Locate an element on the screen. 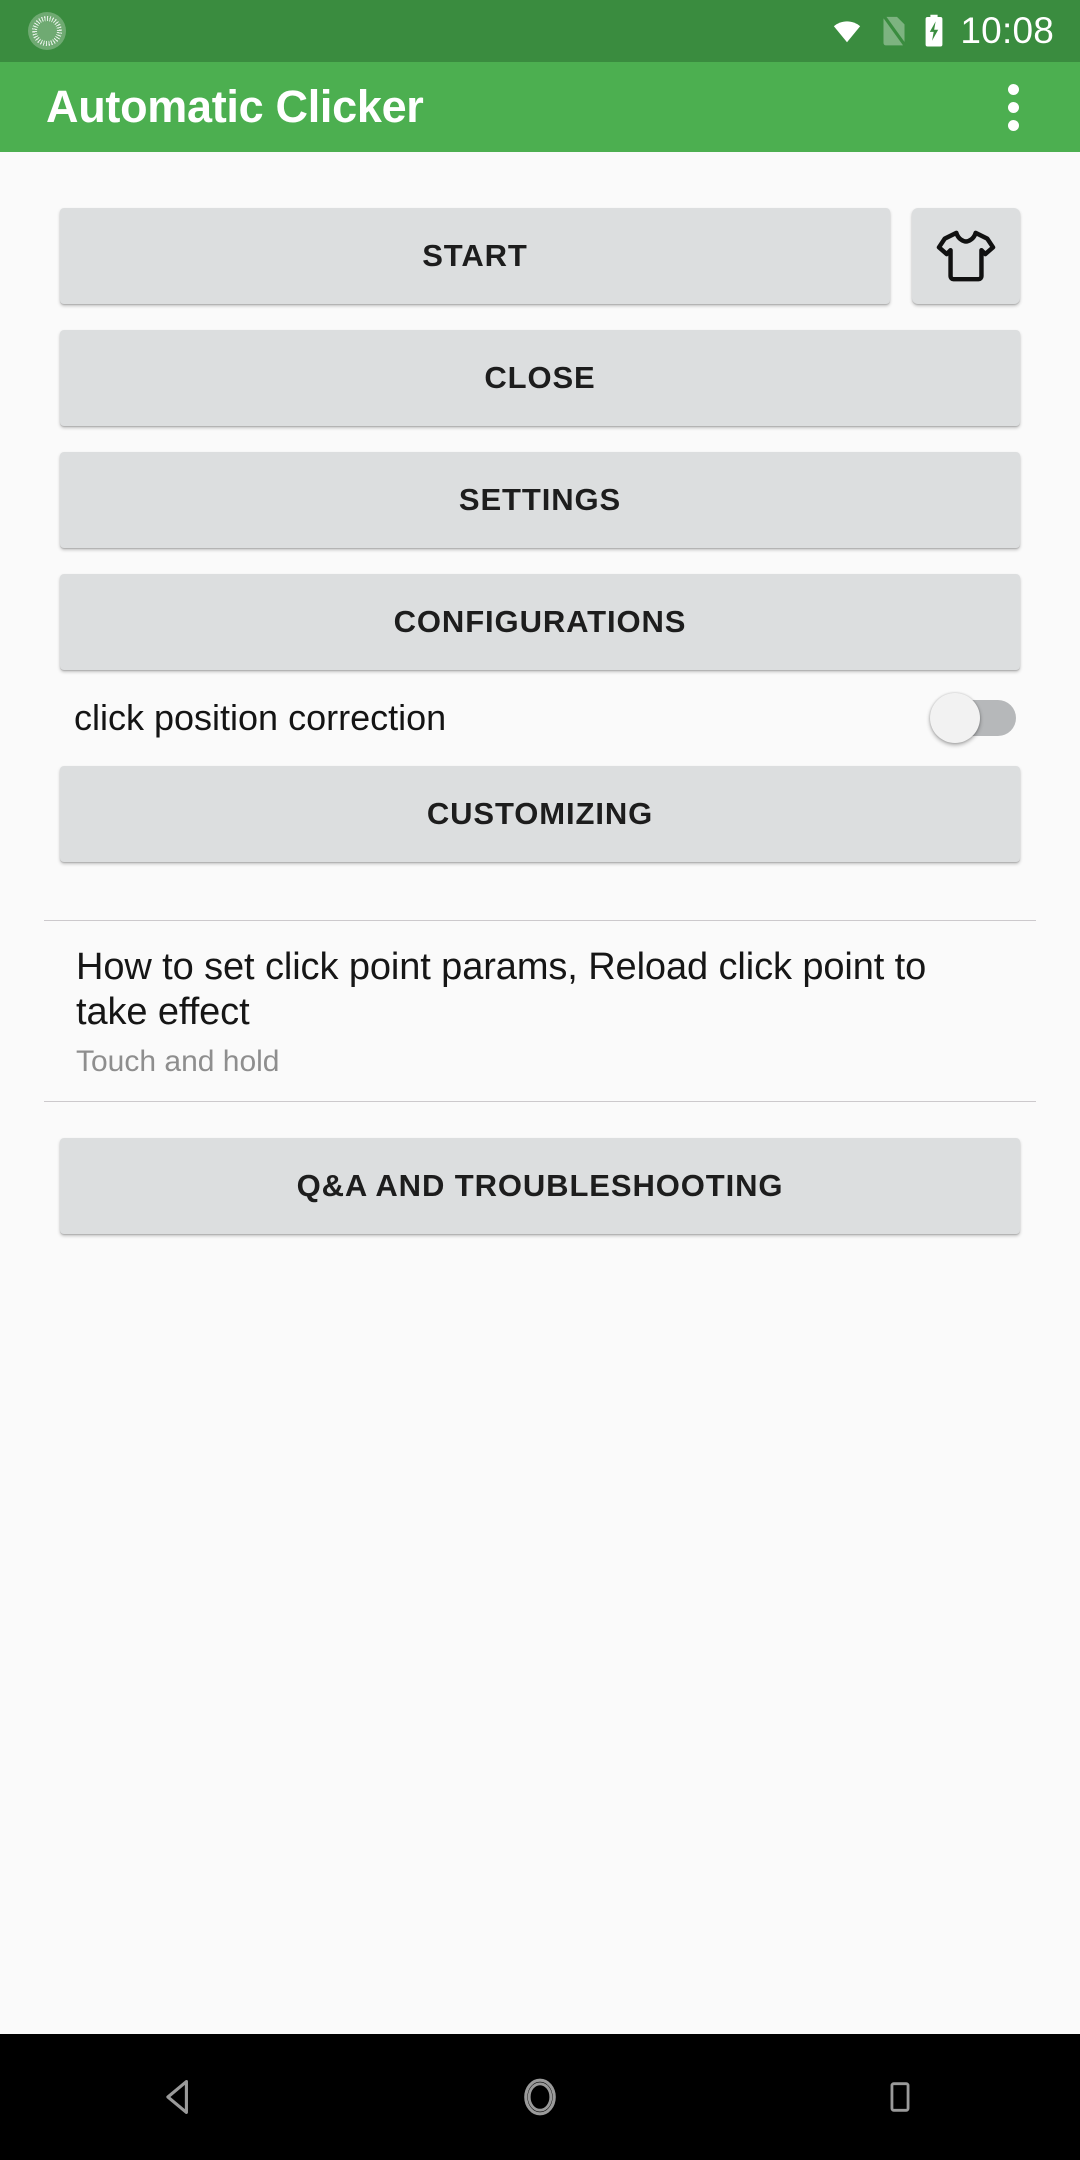  status-bar: 10:08 is located at coordinates (540, 31).